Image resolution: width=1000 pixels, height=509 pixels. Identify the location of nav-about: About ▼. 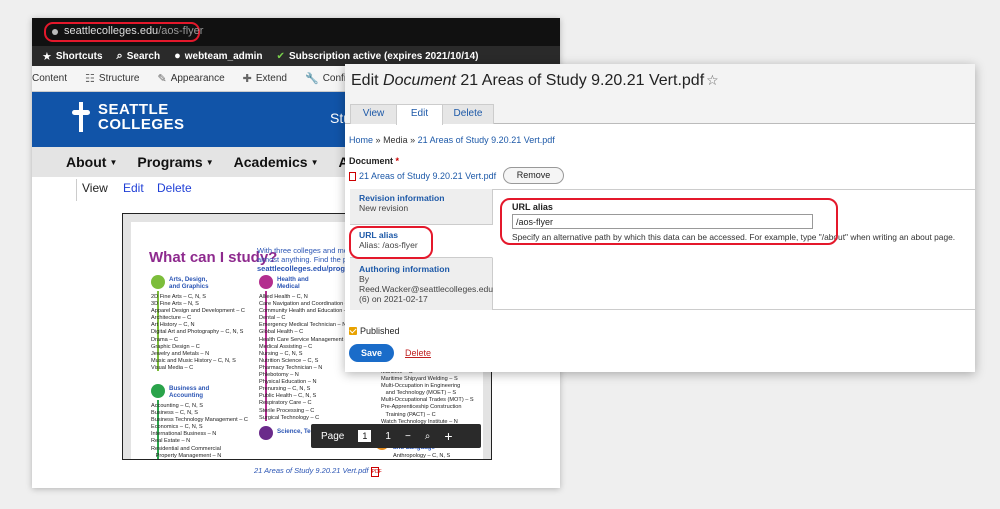
(91, 162).